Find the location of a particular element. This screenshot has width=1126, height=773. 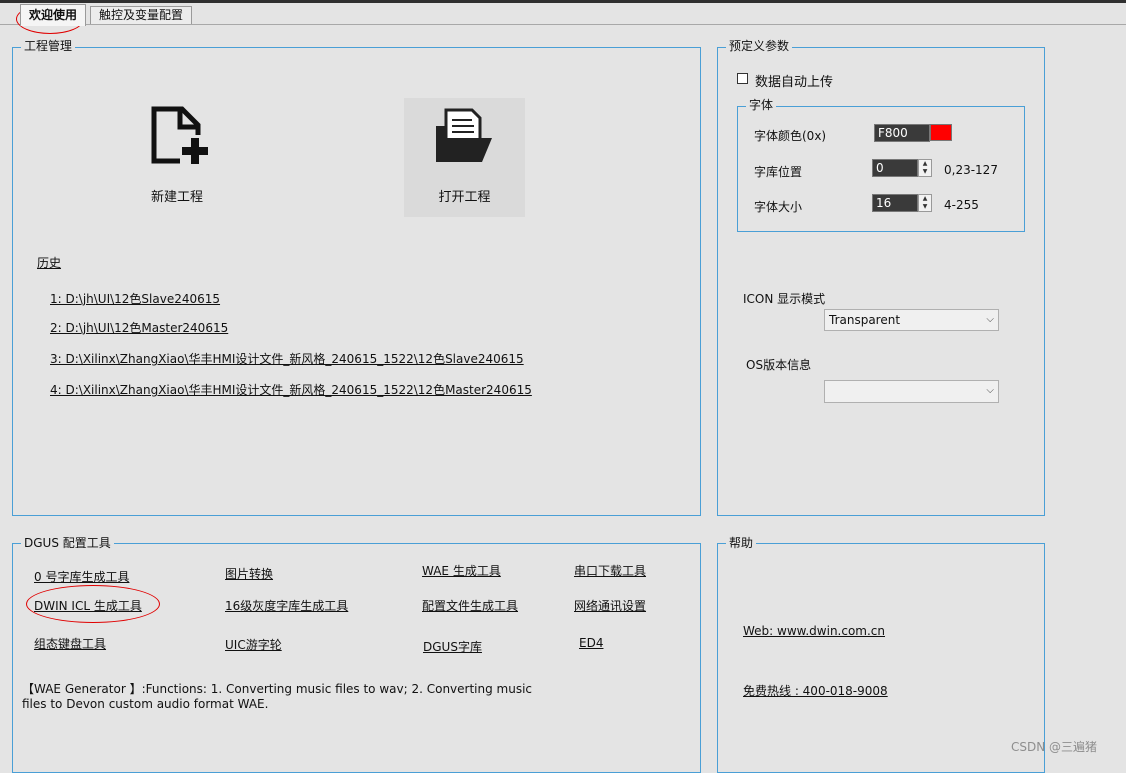

auto-upload-checkbox is located at coordinates (742, 78).